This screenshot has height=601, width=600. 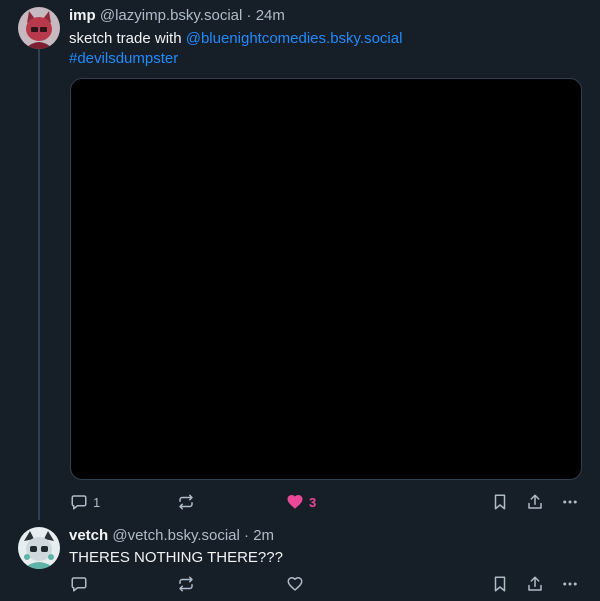 What do you see at coordinates (171, 15) in the screenshot?
I see `author-handle: @lazyimp.bsky.social` at bounding box center [171, 15].